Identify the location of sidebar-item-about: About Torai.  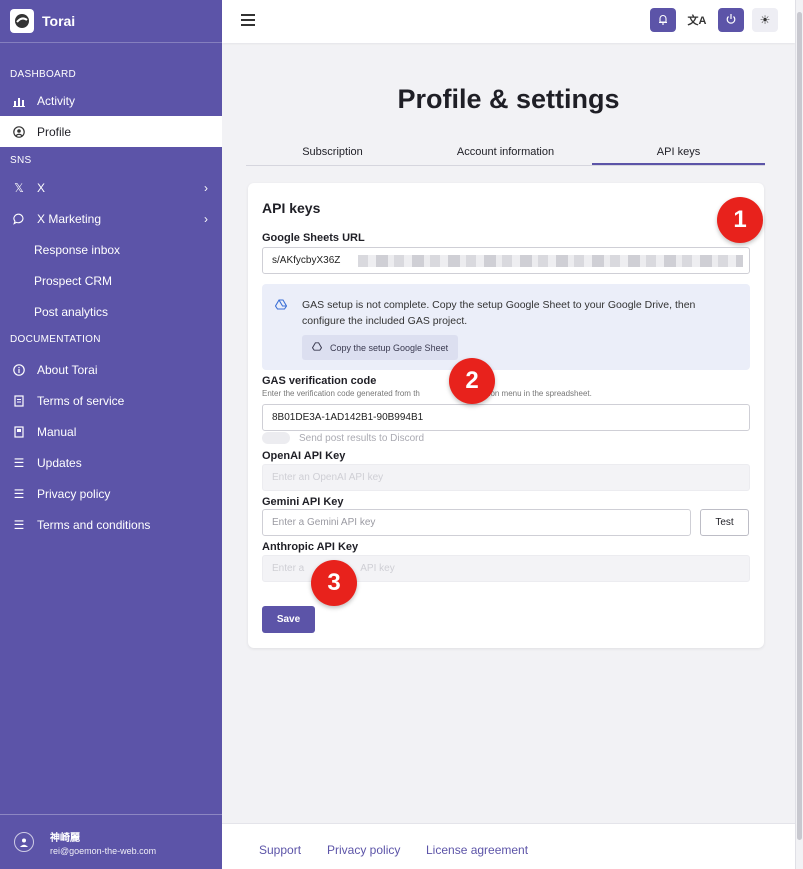
(111, 369).